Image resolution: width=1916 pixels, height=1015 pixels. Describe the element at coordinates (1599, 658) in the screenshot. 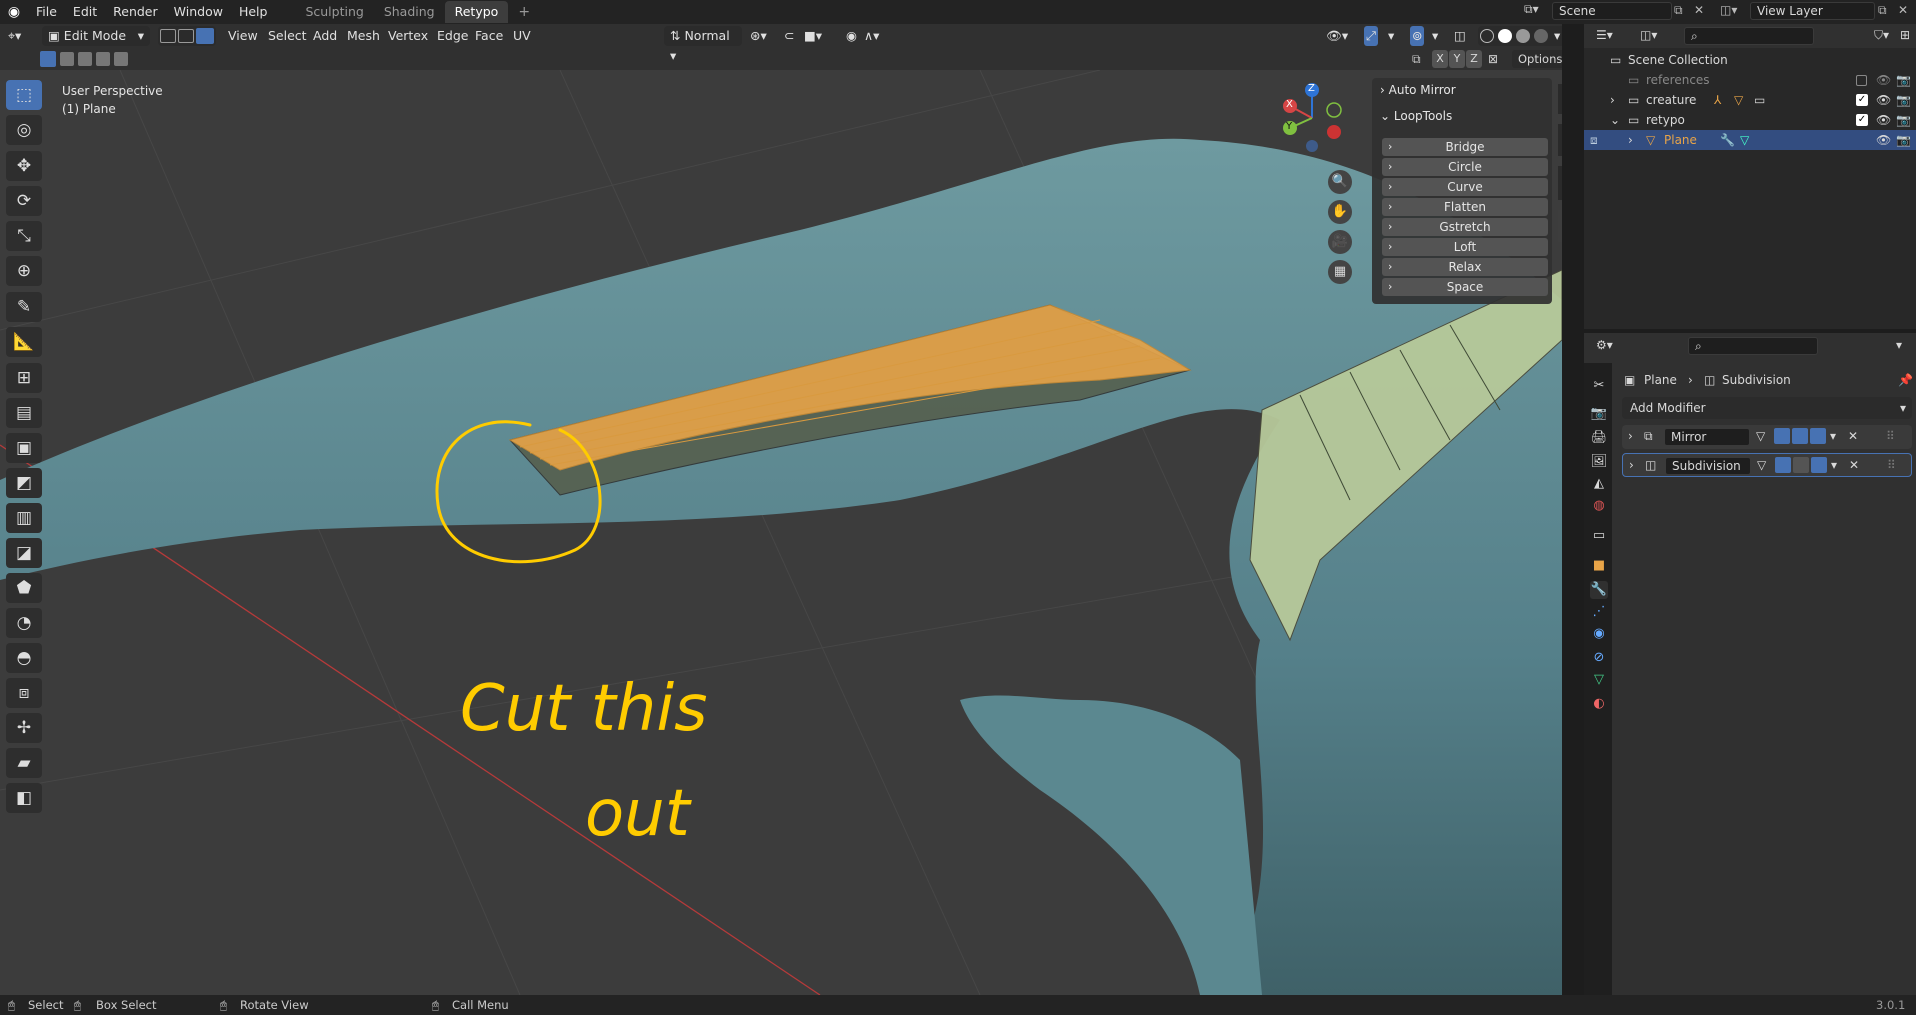

I see `constraints-tab-icon: ⊘` at that location.